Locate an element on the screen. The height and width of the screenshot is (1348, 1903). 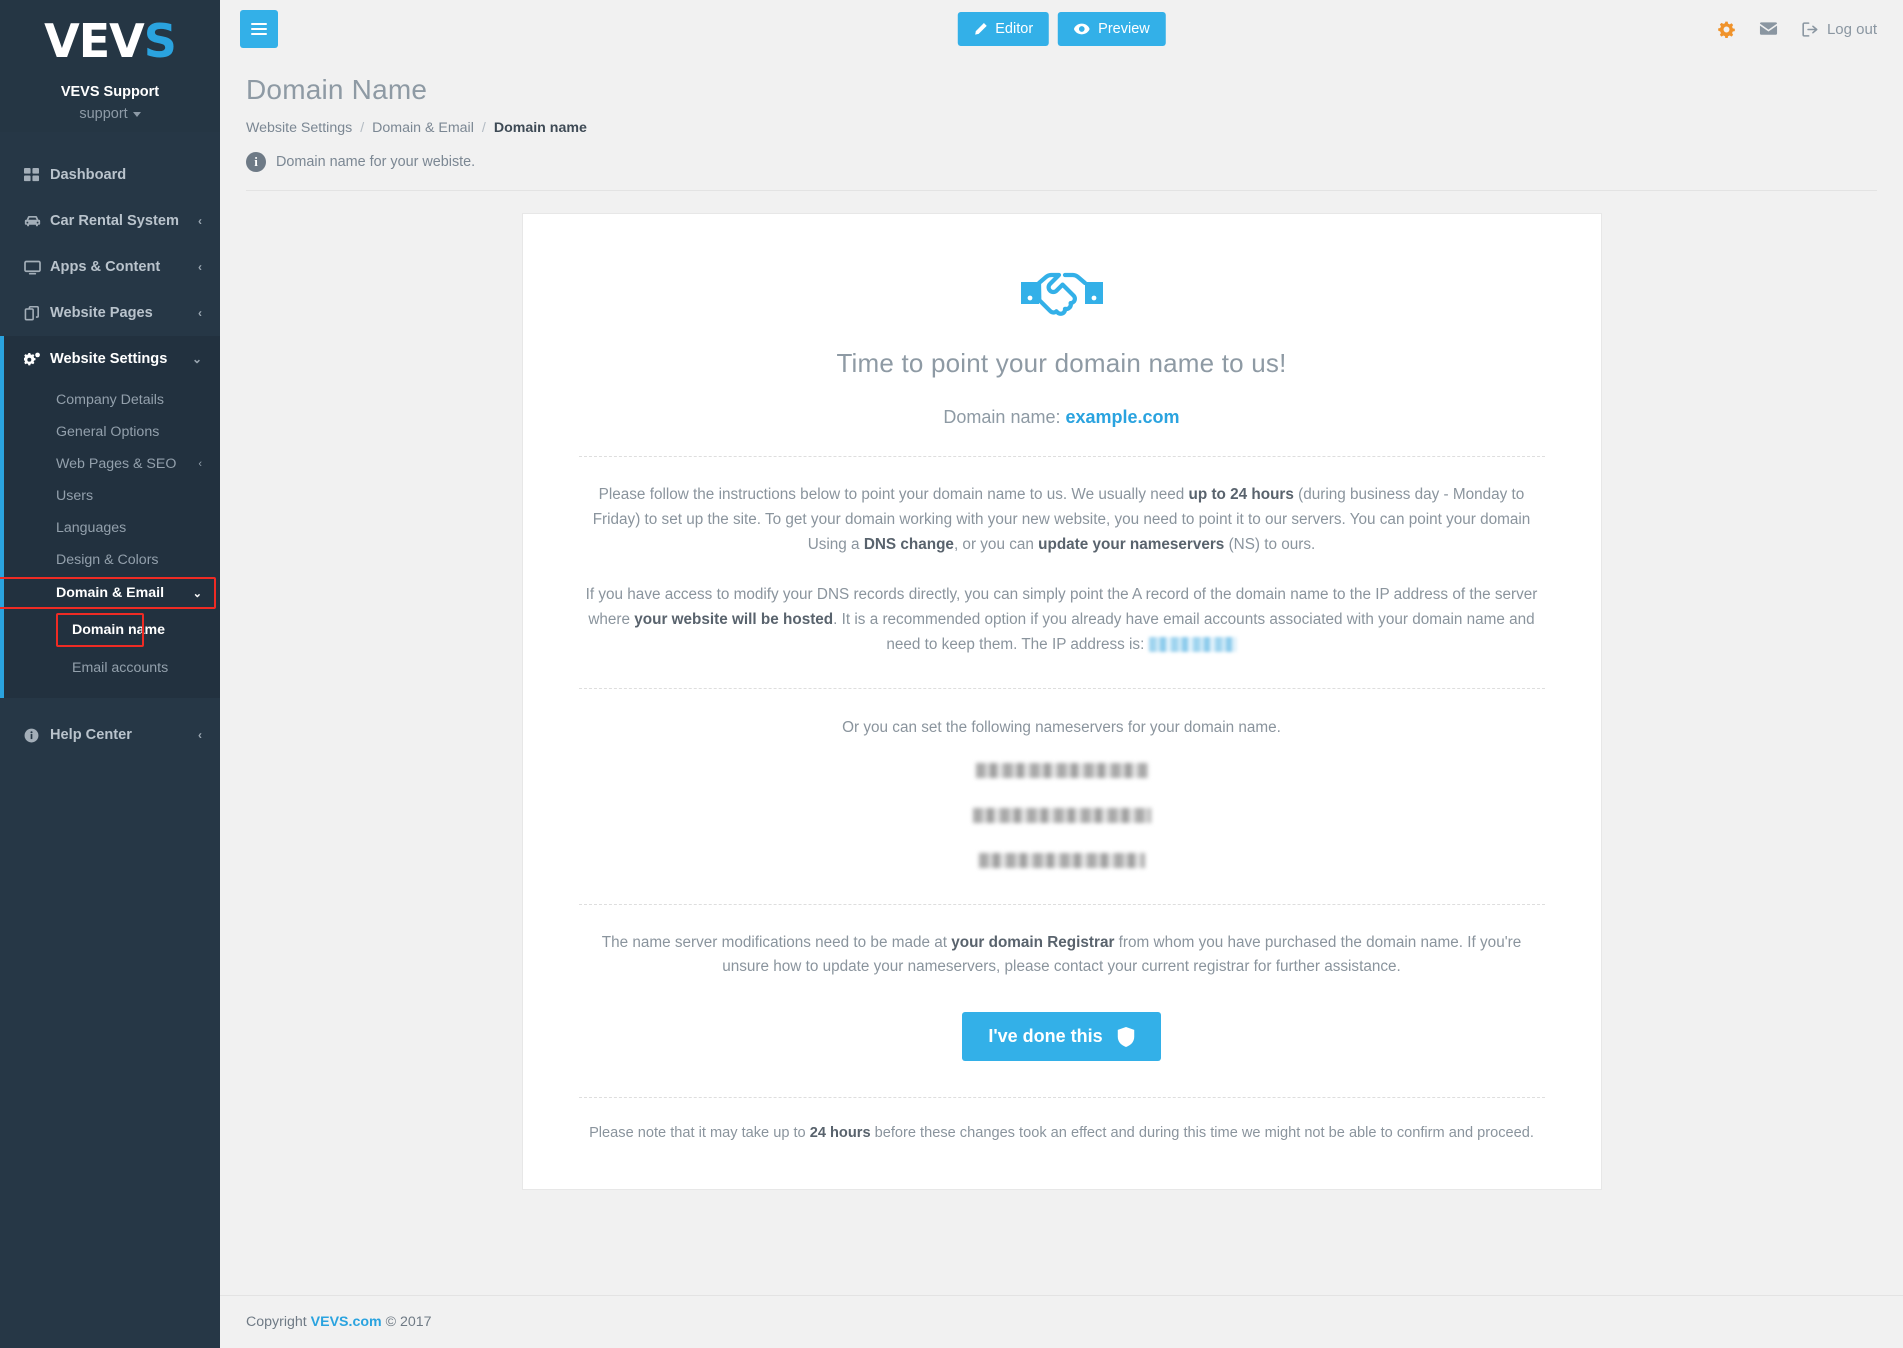
preview-button: Preview is located at coordinates (1112, 29).